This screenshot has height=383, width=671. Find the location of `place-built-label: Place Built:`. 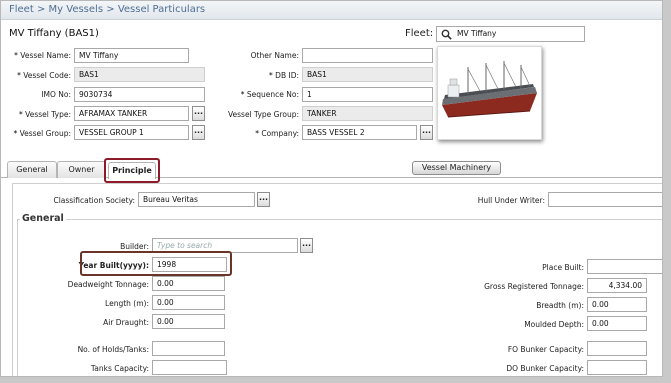

place-built-label: Place Built: is located at coordinates (563, 267).